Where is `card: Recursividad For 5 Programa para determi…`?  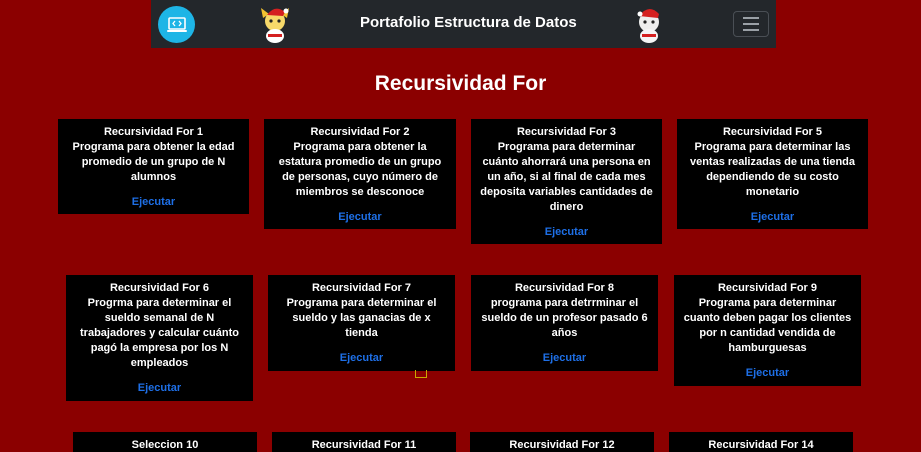
card: Recursividad For 5 Programa para determi… is located at coordinates (772, 174).